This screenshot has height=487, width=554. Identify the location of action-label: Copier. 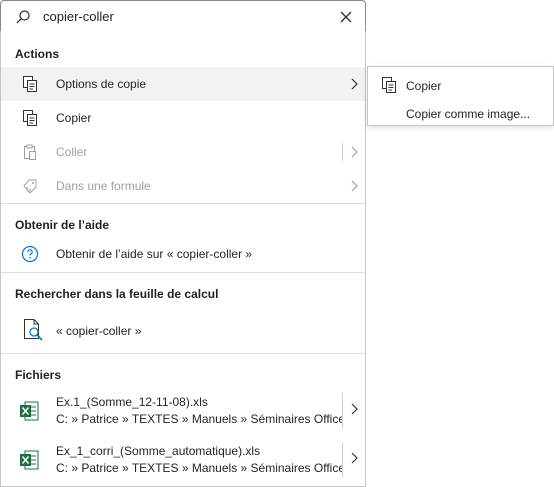
(74, 118).